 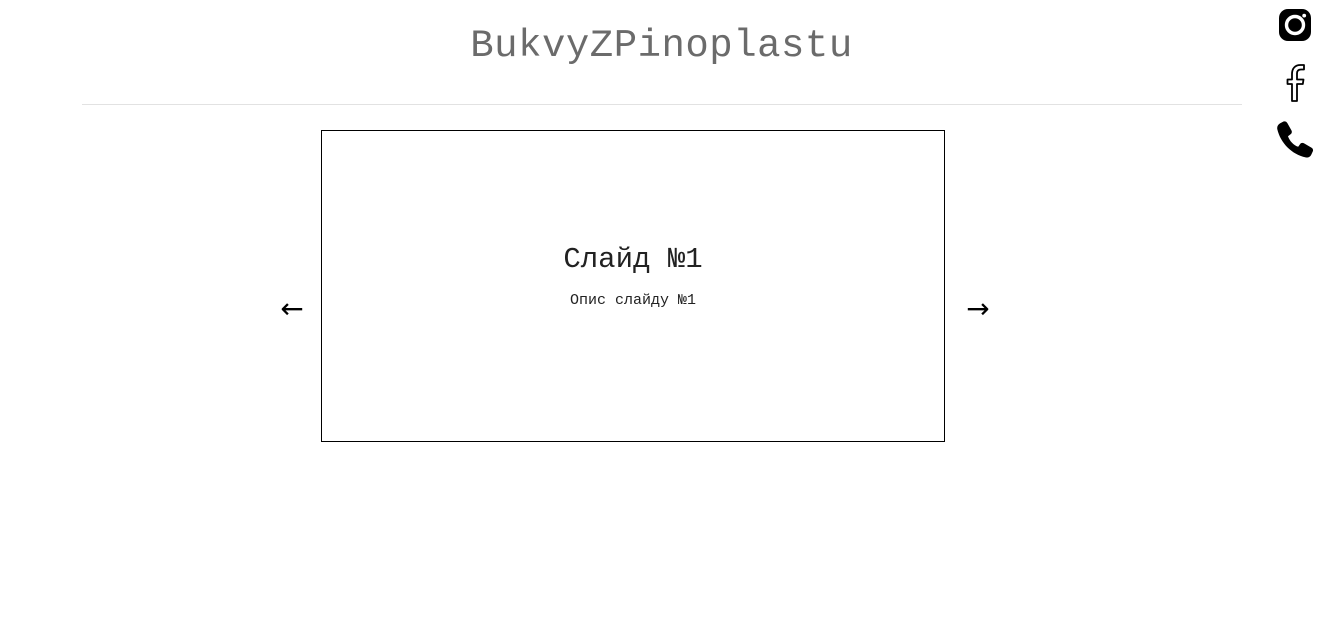 I want to click on instagram-icon, so click(x=1295, y=25).